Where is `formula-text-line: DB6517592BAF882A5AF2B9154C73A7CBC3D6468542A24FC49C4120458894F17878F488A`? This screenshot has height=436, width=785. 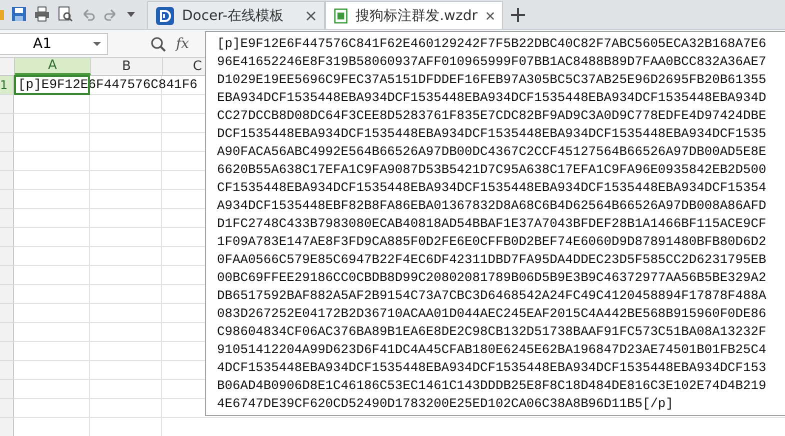 formula-text-line: DB6517592BAF882A5AF2B9154C73A7CBC3D6468542A24FC49C4120458894F17878F488A is located at coordinates (492, 296).